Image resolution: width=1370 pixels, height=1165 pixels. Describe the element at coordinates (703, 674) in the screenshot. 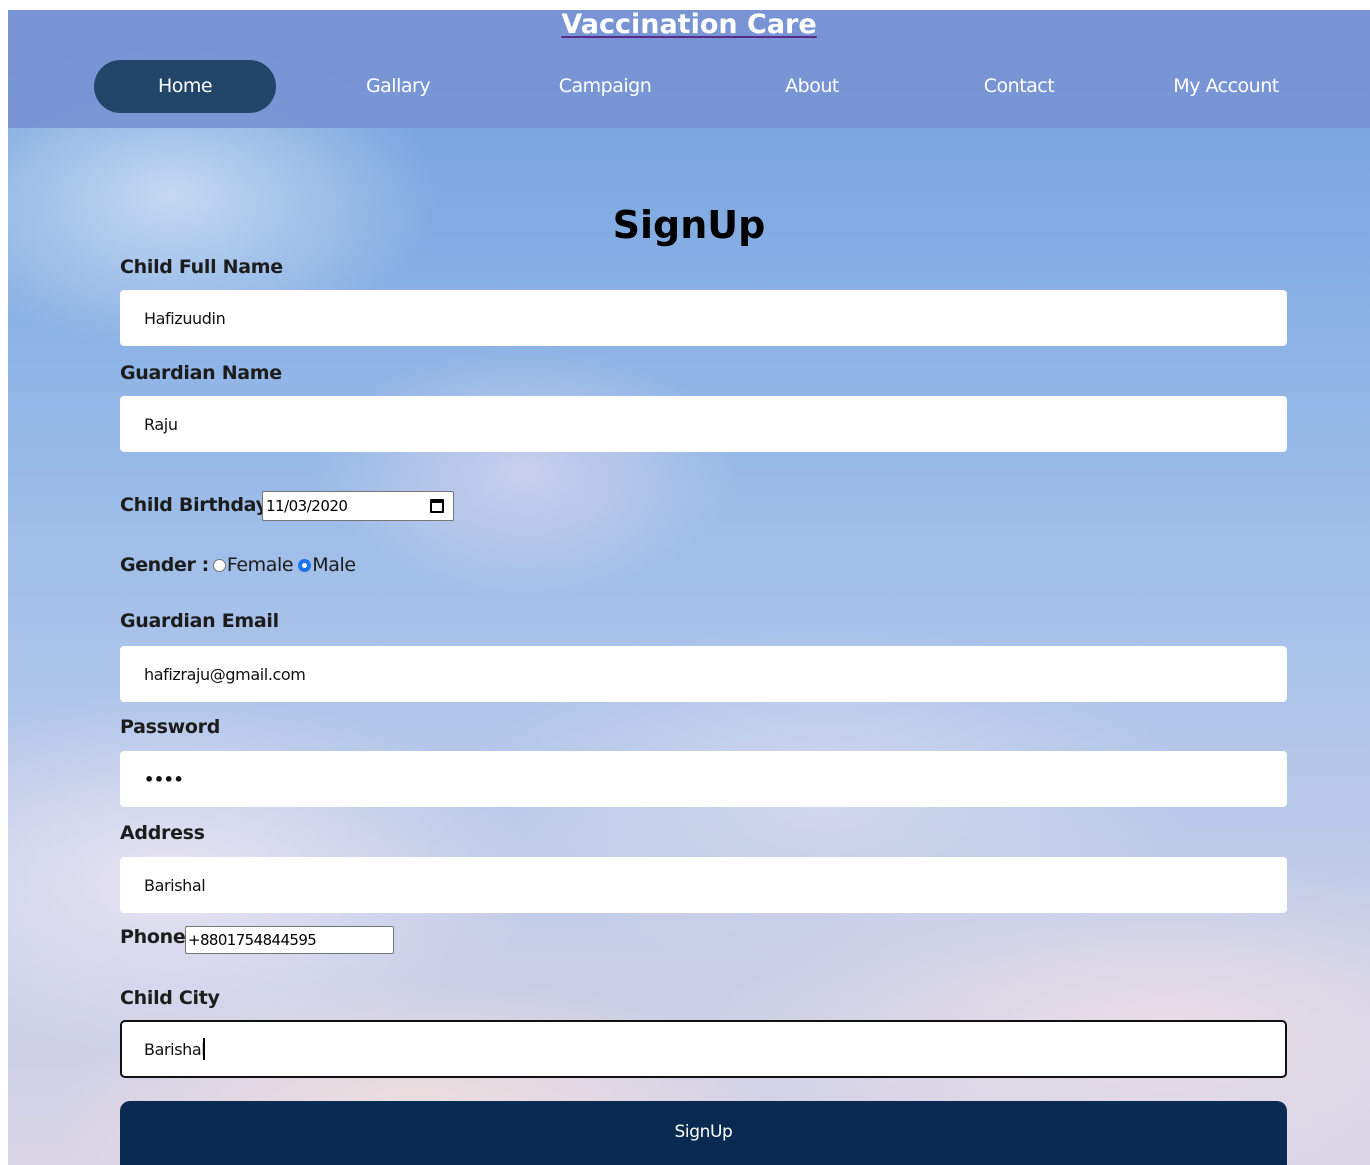

I see `guardian-email-input` at that location.